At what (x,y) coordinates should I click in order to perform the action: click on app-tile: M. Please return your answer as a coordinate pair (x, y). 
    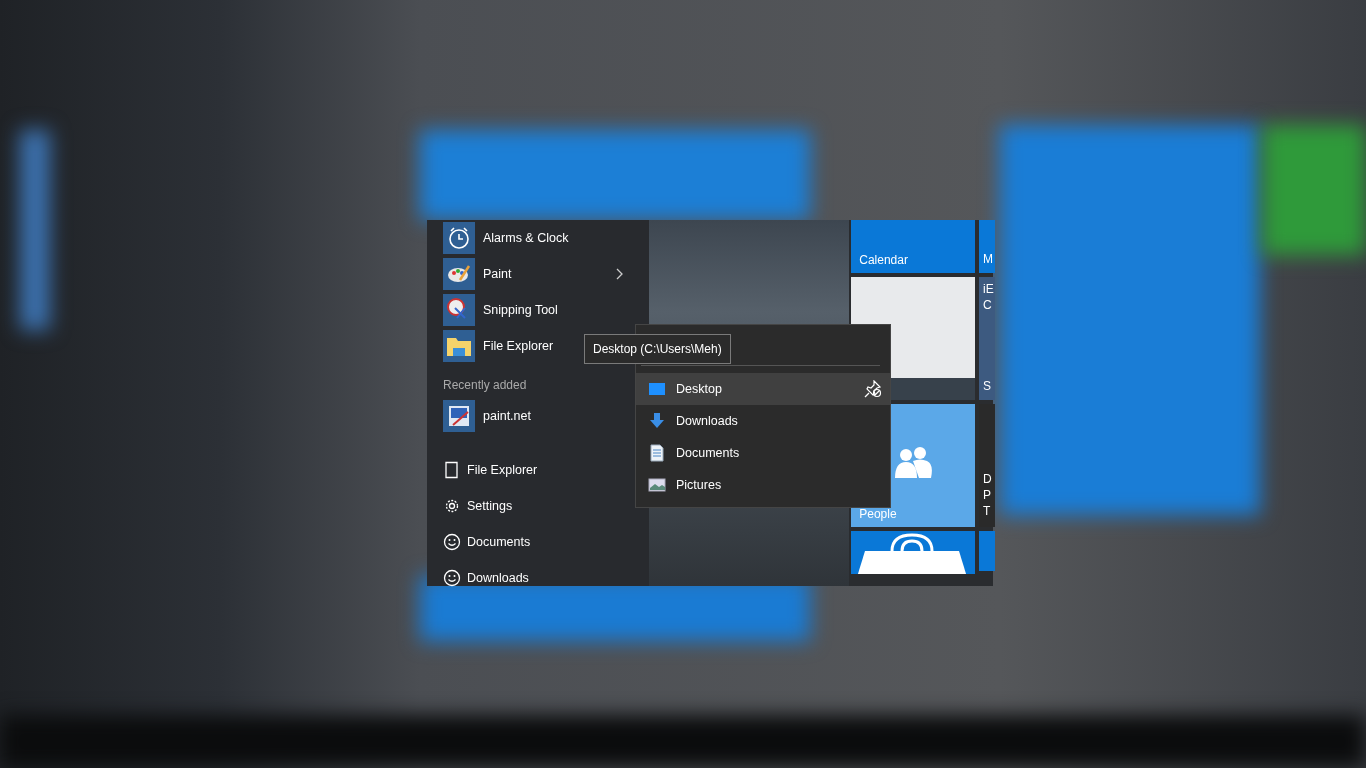
    Looking at the image, I should click on (987, 246).